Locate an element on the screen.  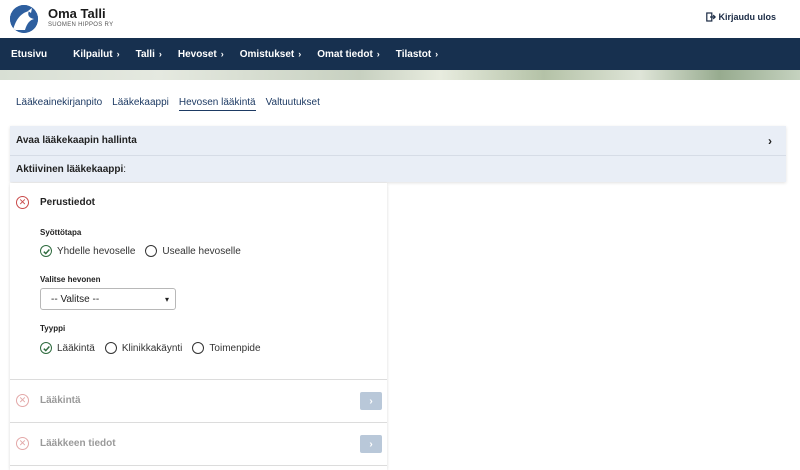
active-cabinet-label: Aktiivinen lääkekaappi is located at coordinates (70, 169).